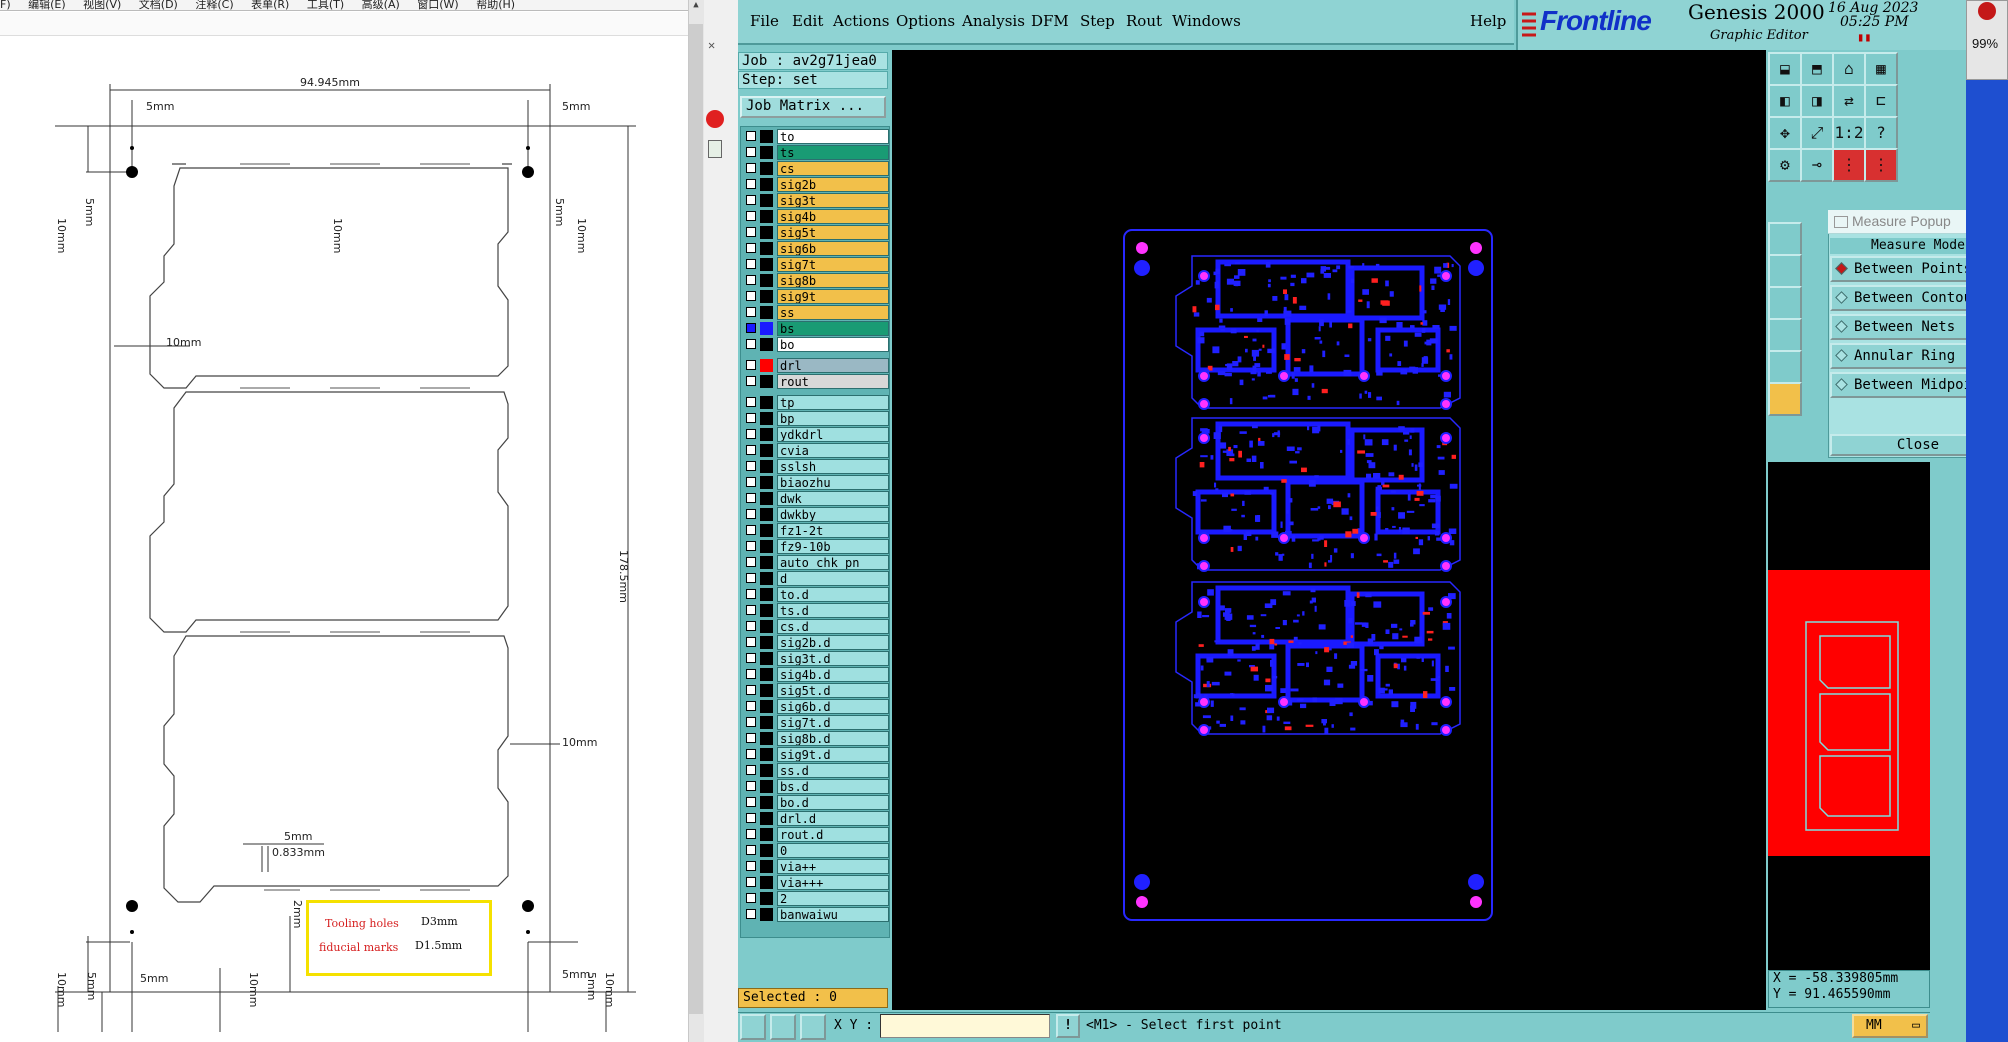 The image size is (2008, 1042). What do you see at coordinates (816, 818) in the screenshot?
I see `layer-row-drl.d: drl.d` at bounding box center [816, 818].